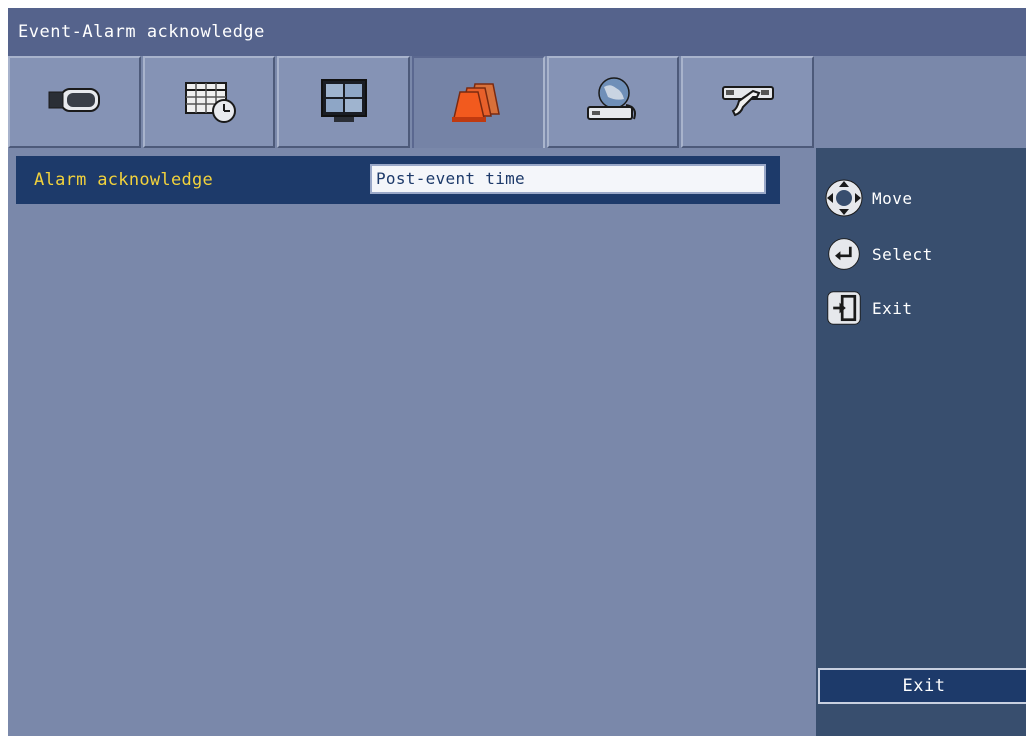 The height and width of the screenshot is (736, 1026). I want to click on alarm-acknowledge-select: Post-event time, so click(568, 179).